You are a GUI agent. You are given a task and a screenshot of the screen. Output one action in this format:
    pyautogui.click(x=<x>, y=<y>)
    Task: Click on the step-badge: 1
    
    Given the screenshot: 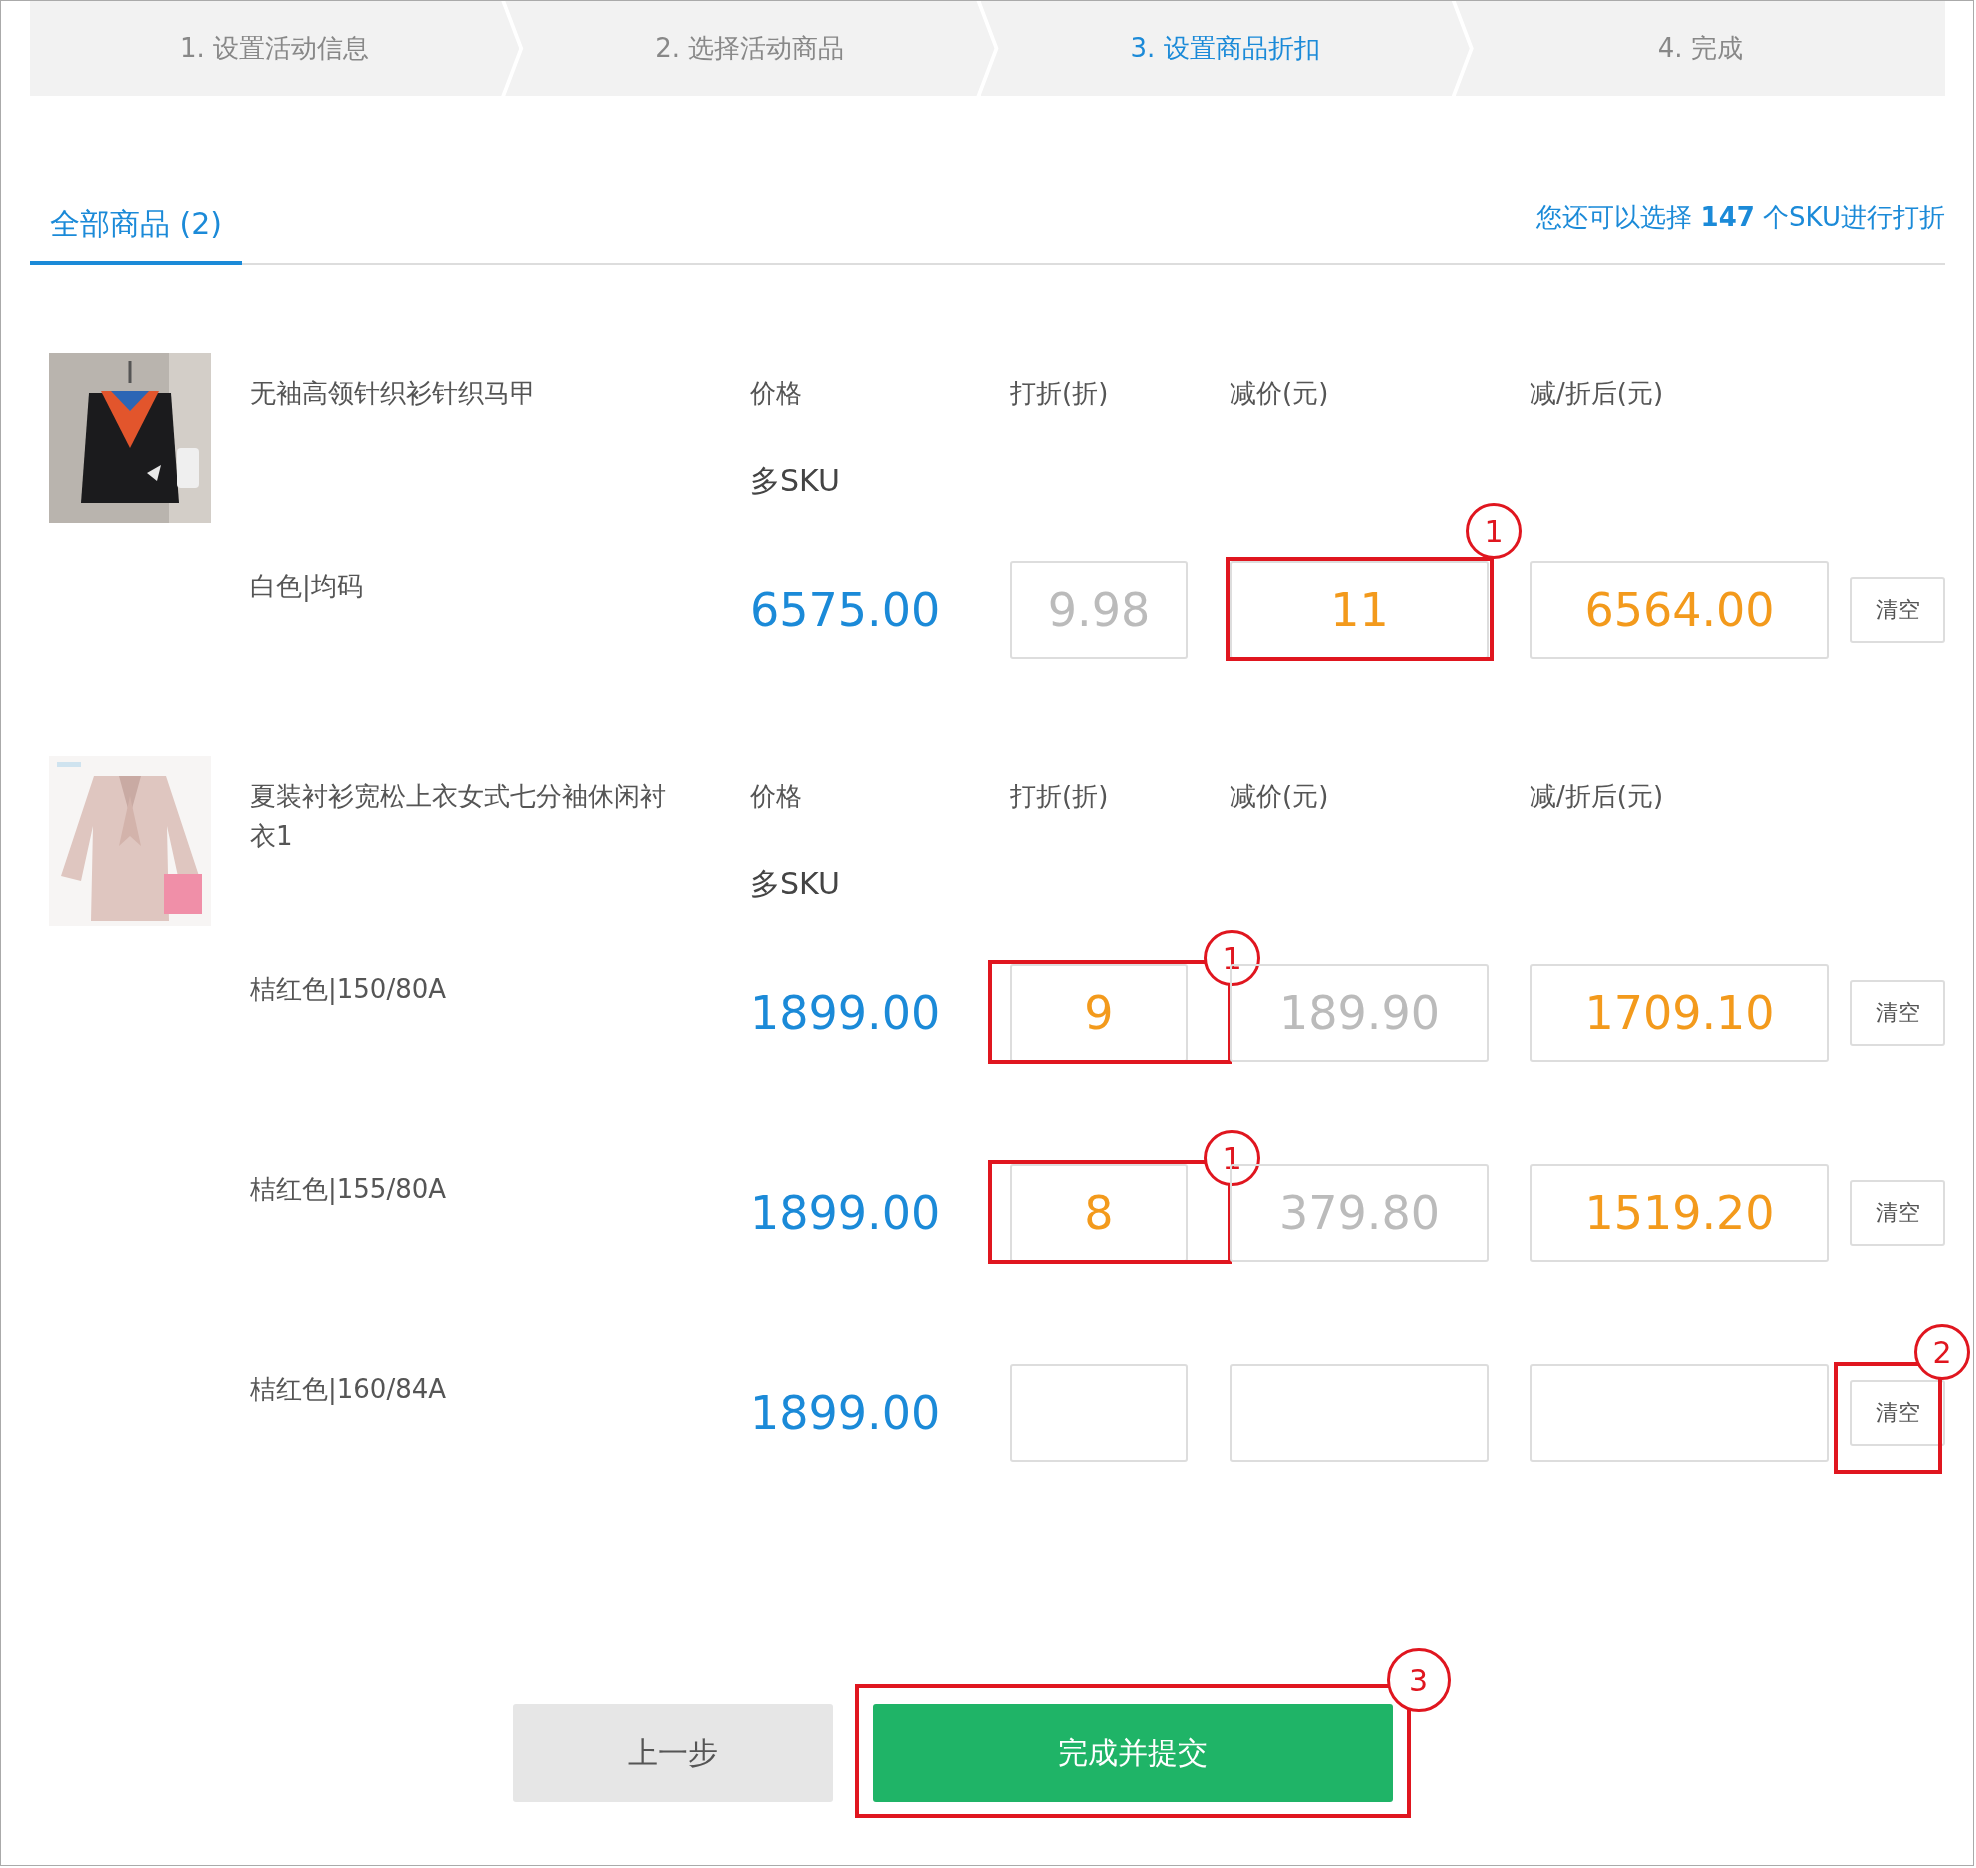 What is the action you would take?
    pyautogui.click(x=1494, y=531)
    